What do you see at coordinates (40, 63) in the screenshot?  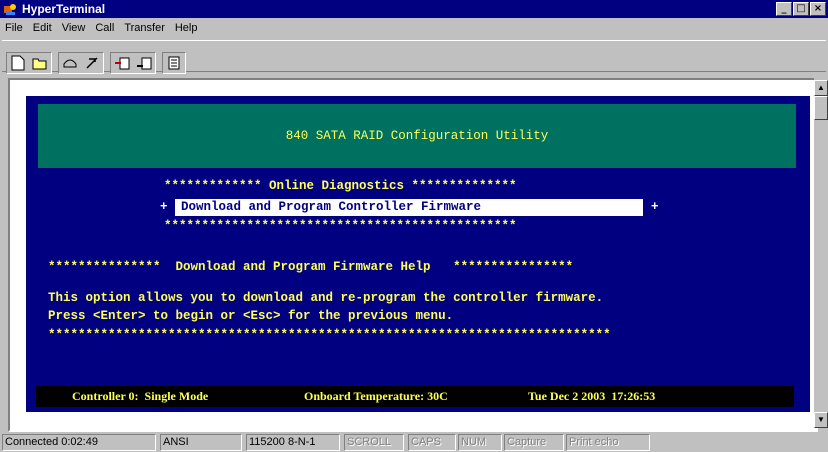 I see `open-icon` at bounding box center [40, 63].